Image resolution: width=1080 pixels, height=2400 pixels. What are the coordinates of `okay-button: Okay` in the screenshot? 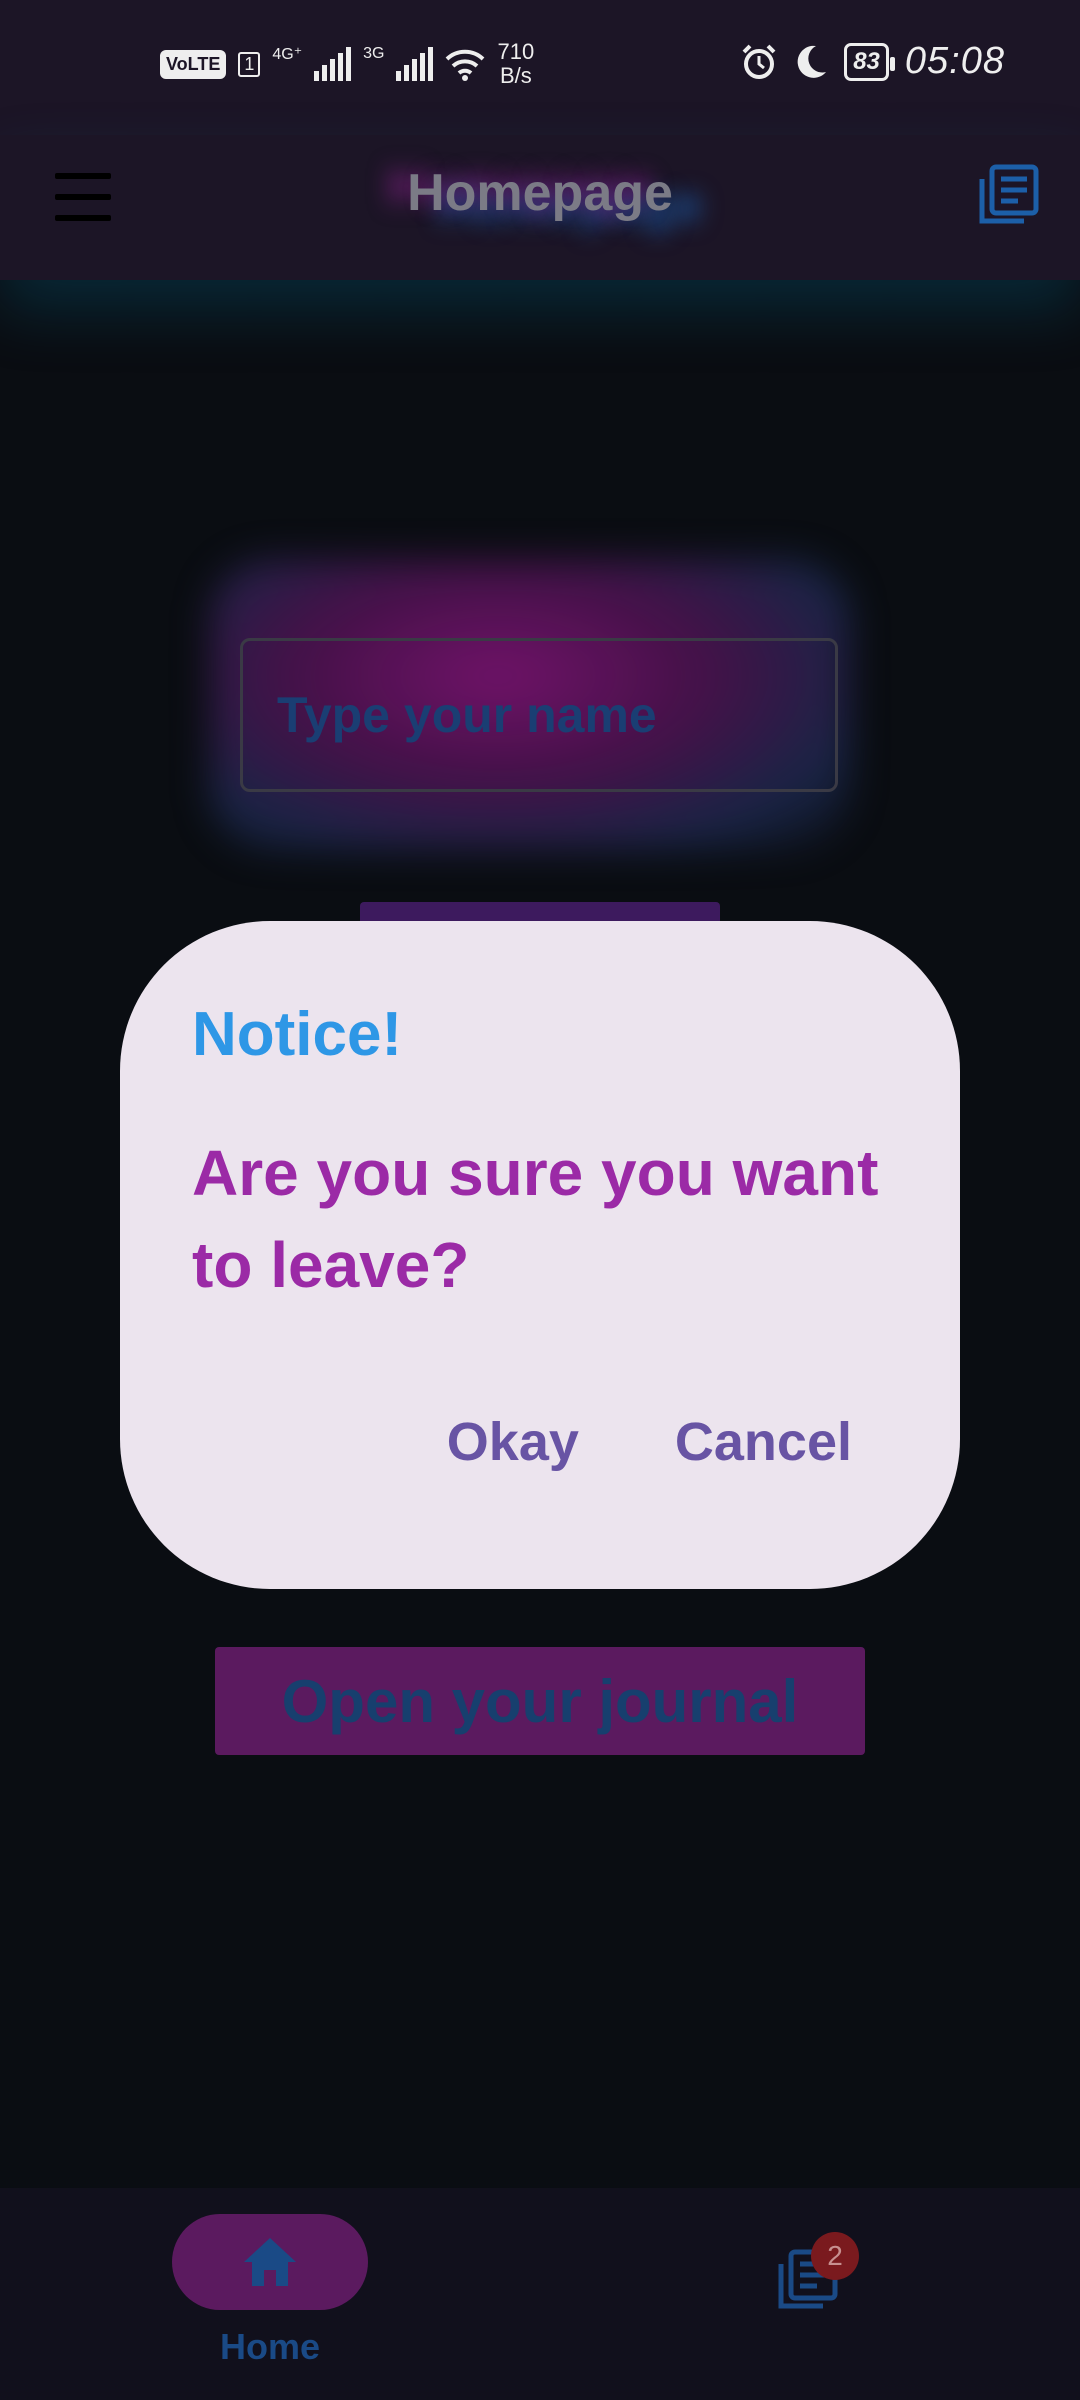 It's located at (513, 1442).